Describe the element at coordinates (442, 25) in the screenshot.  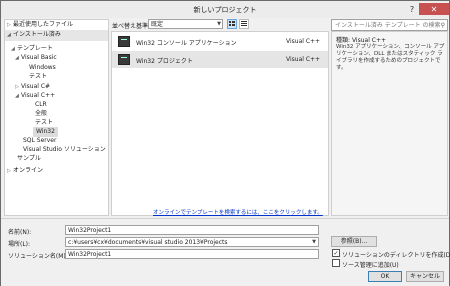
I see `search-icon: ⚲` at that location.